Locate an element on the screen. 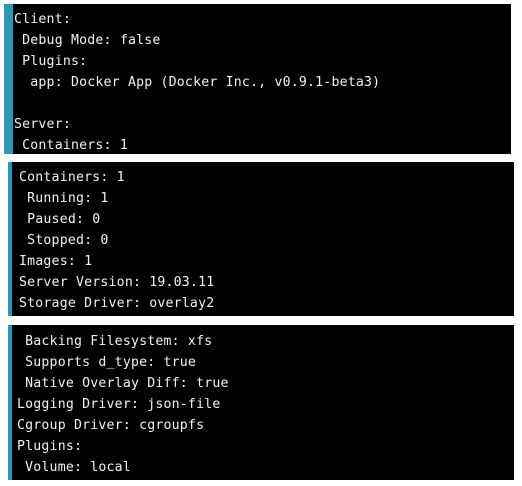  terminal-line-running: Running: 1 is located at coordinates (64, 198).